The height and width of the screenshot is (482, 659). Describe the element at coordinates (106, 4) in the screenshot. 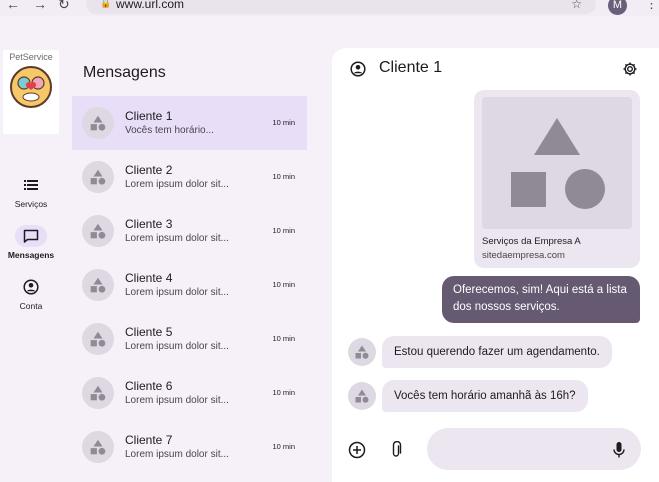

I see `lock-icon: 🔒` at that location.